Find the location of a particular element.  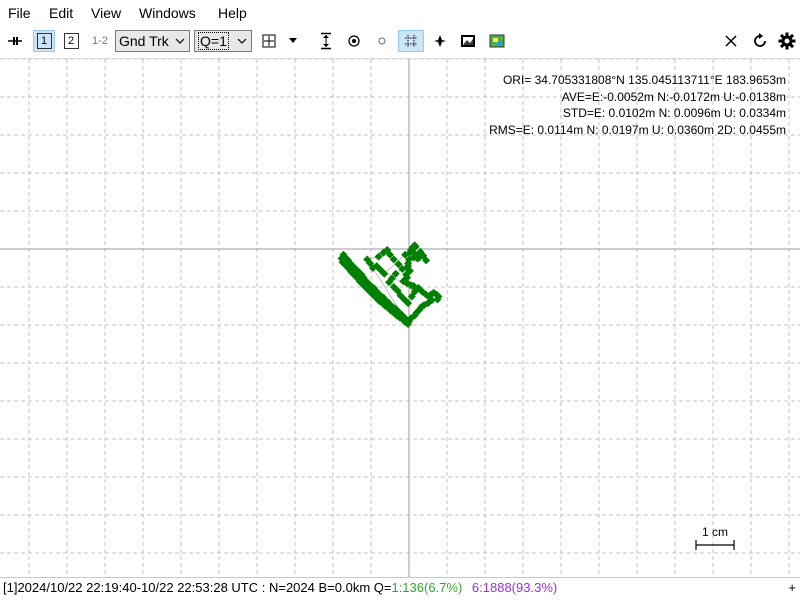

solution-points is located at coordinates (390, 285).